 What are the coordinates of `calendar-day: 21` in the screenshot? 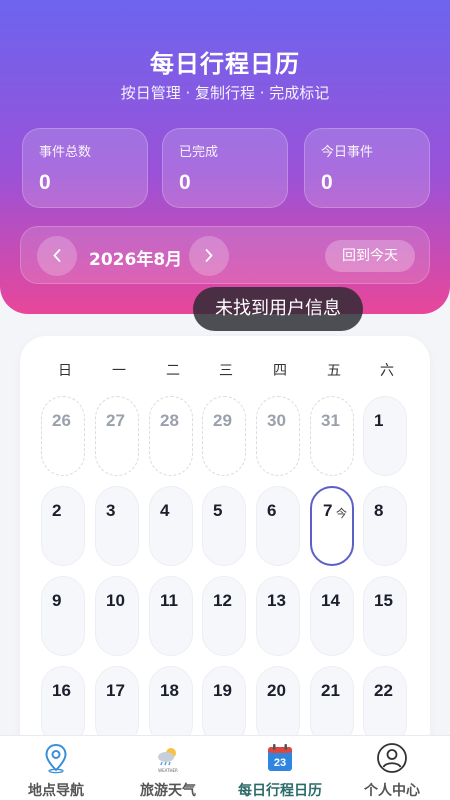 It's located at (332, 706).